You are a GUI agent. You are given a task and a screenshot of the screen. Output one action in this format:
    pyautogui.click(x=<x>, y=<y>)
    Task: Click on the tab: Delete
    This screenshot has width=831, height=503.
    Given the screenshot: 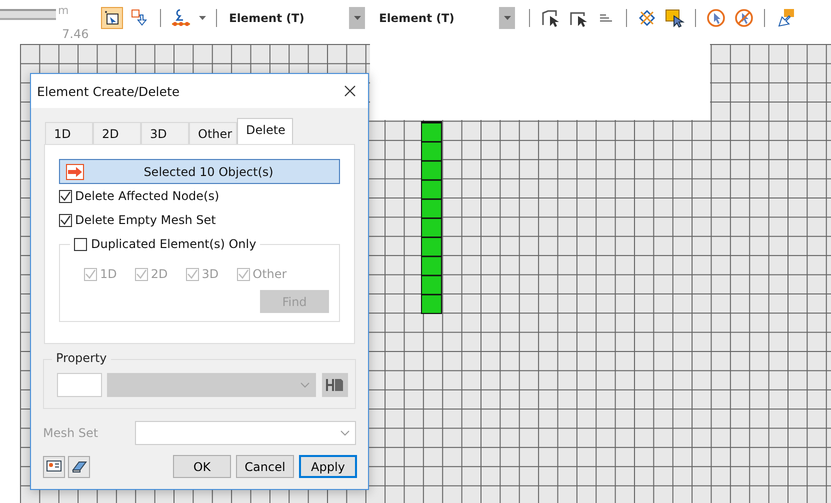 What is the action you would take?
    pyautogui.click(x=265, y=131)
    